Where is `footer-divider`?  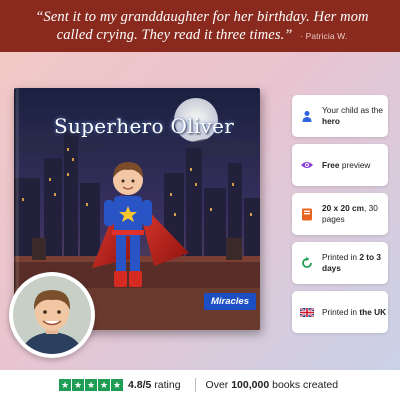
footer-divider is located at coordinates (195, 385).